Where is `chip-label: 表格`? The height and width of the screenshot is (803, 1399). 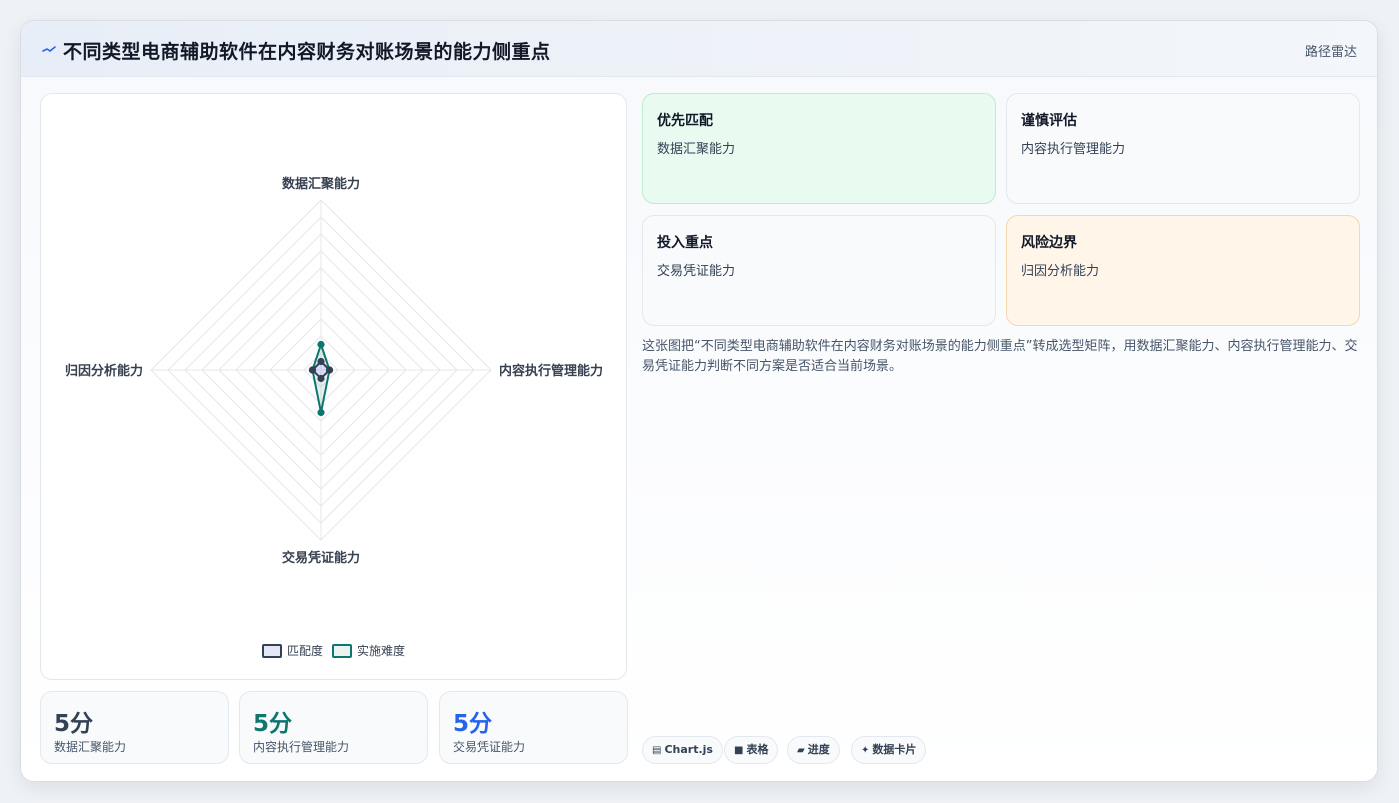
chip-label: 表格 is located at coordinates (757, 749).